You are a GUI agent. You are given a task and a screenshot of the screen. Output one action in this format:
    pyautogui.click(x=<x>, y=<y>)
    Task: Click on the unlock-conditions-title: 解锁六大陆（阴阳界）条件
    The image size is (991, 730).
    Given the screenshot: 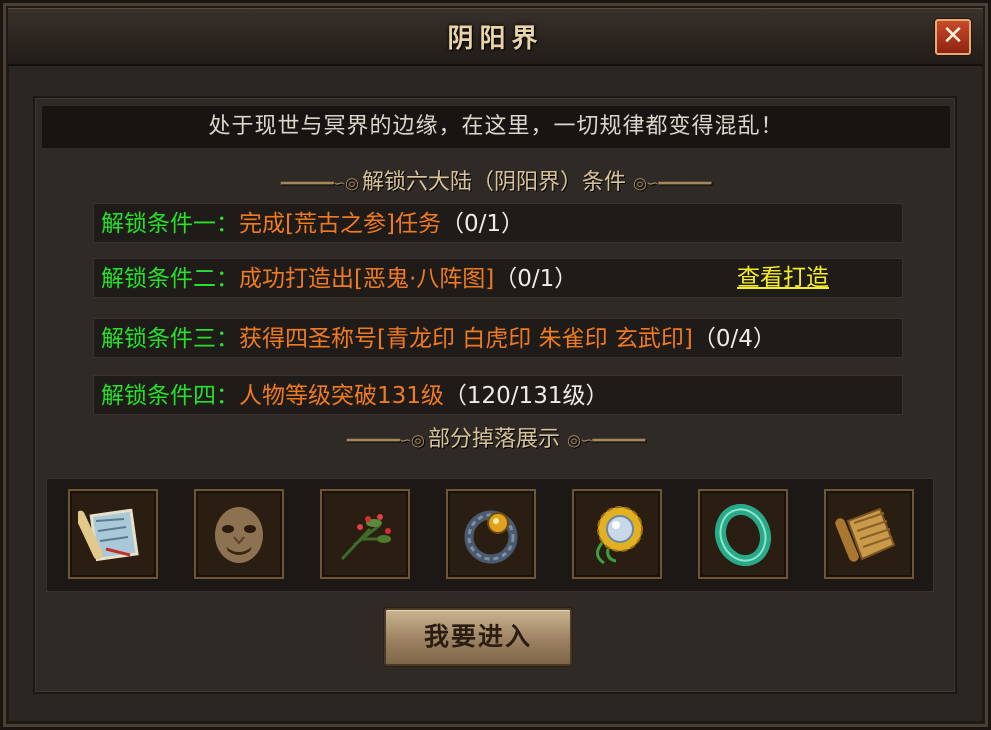 What is the action you would take?
    pyautogui.click(x=494, y=182)
    